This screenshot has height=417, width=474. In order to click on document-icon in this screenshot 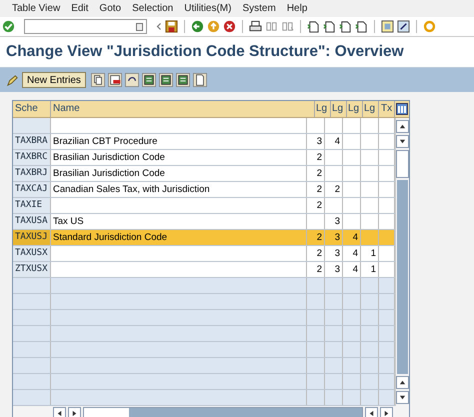, I will do `click(199, 80)`.